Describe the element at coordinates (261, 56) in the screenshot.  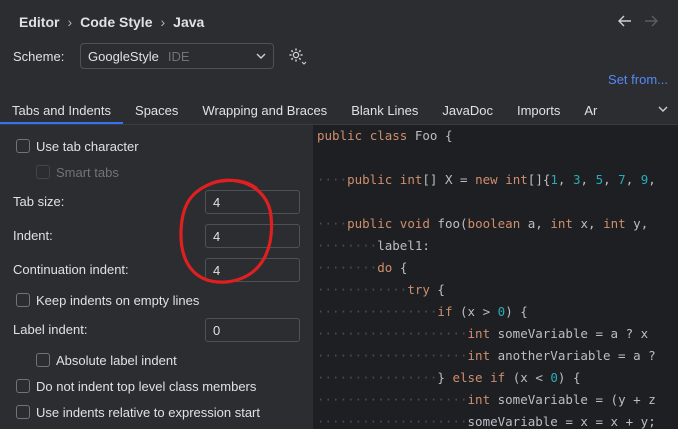
I see `chevron-down-icon` at that location.